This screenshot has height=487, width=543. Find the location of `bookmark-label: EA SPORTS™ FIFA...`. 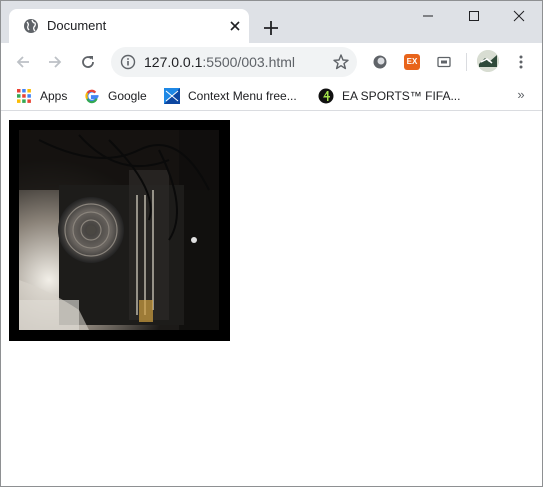

bookmark-label: EA SPORTS™ FIFA... is located at coordinates (401, 96).